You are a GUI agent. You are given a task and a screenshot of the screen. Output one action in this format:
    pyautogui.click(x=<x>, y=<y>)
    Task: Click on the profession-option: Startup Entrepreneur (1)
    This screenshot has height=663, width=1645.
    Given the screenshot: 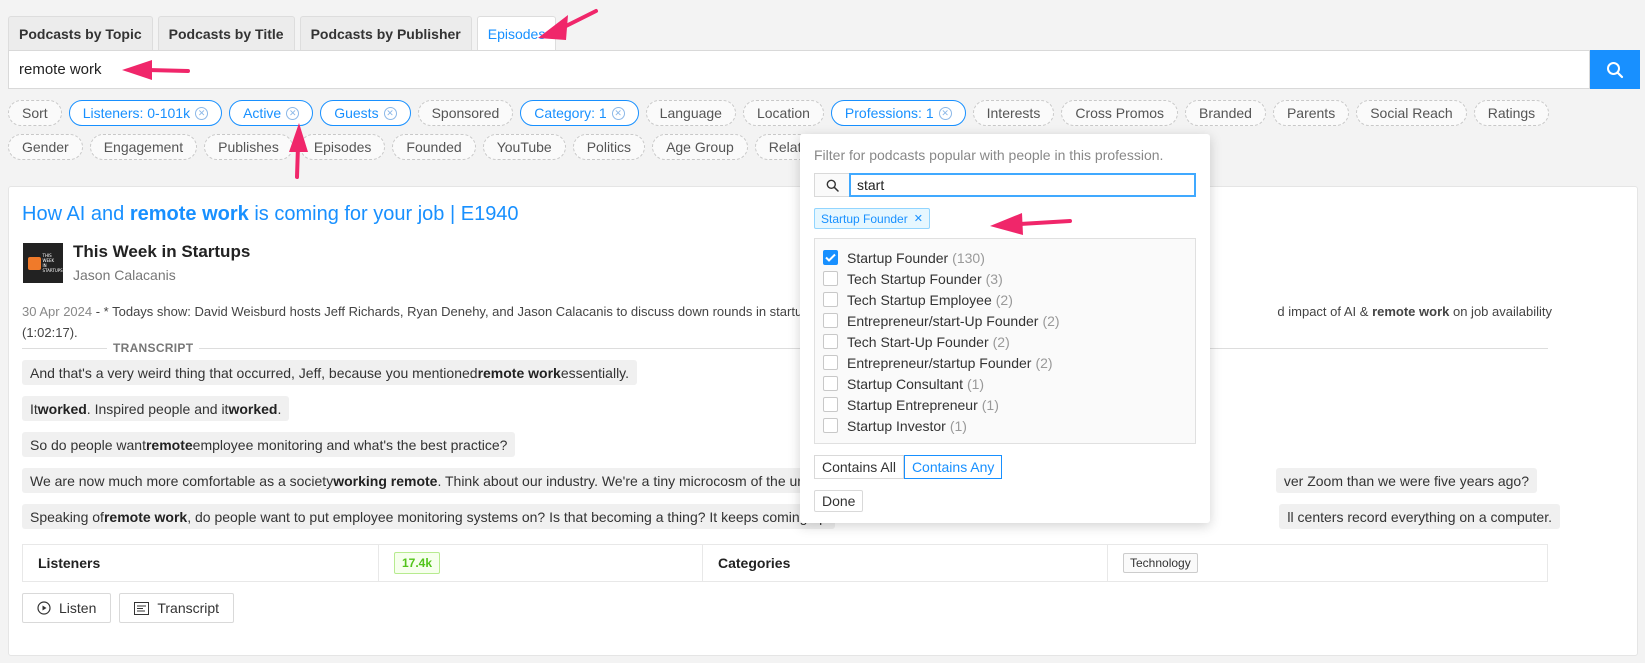 What is the action you would take?
    pyautogui.click(x=1005, y=404)
    